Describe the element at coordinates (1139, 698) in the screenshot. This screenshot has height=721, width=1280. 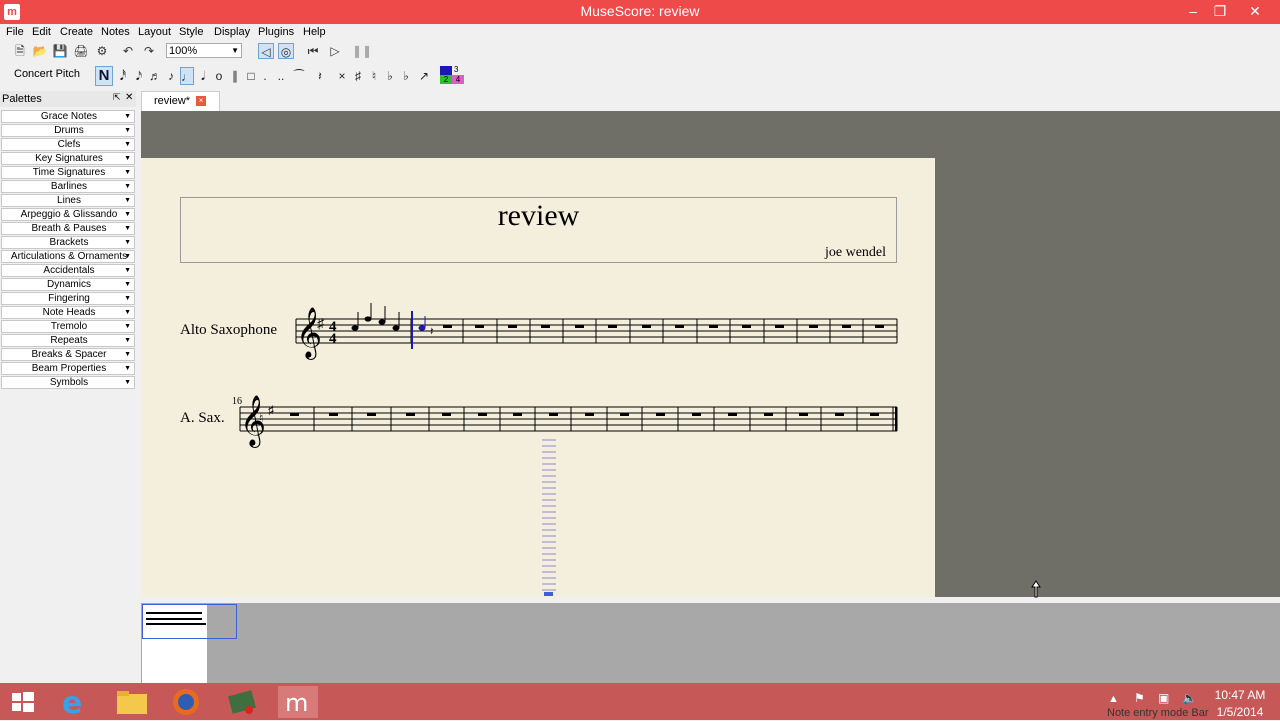
I see `flag-icon: ⚑` at that location.